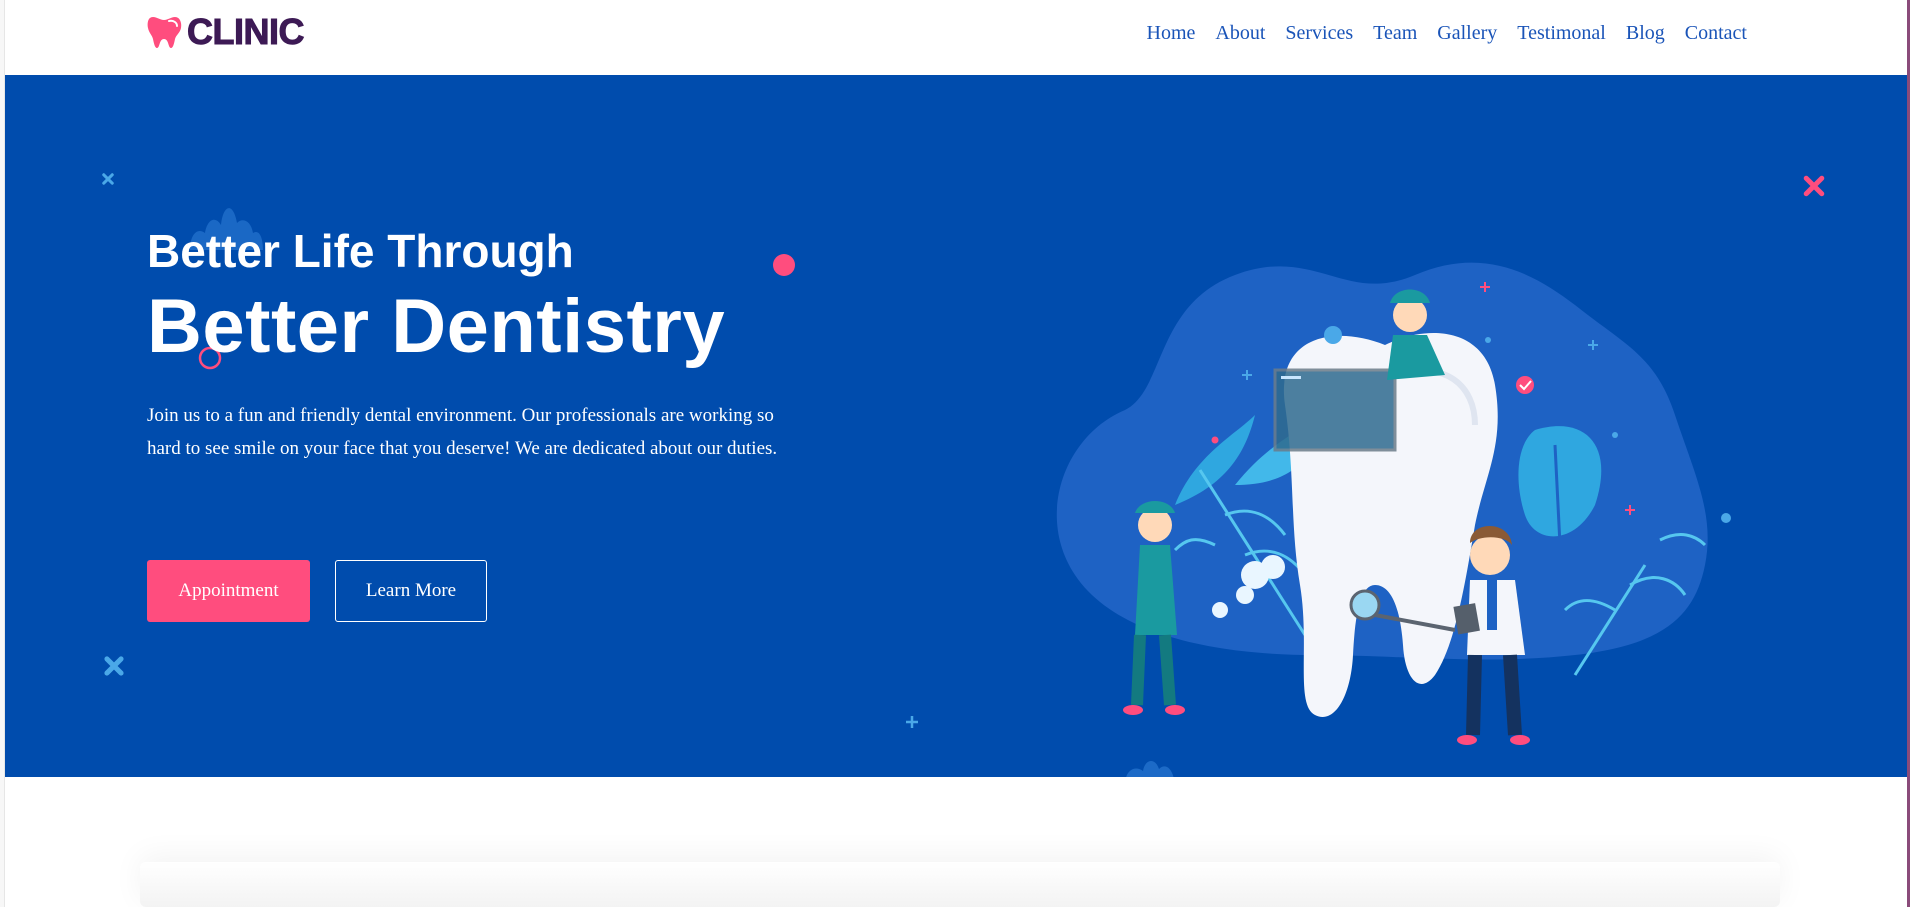 Image resolution: width=1910 pixels, height=907 pixels. I want to click on learn-more-button: Learn More, so click(411, 591).